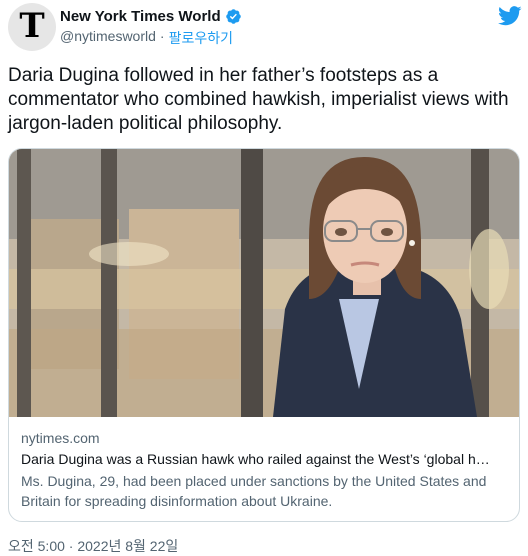 The width and height of the screenshot is (528, 556). What do you see at coordinates (201, 38) in the screenshot?
I see `follow-button: 팔로우하기` at bounding box center [201, 38].